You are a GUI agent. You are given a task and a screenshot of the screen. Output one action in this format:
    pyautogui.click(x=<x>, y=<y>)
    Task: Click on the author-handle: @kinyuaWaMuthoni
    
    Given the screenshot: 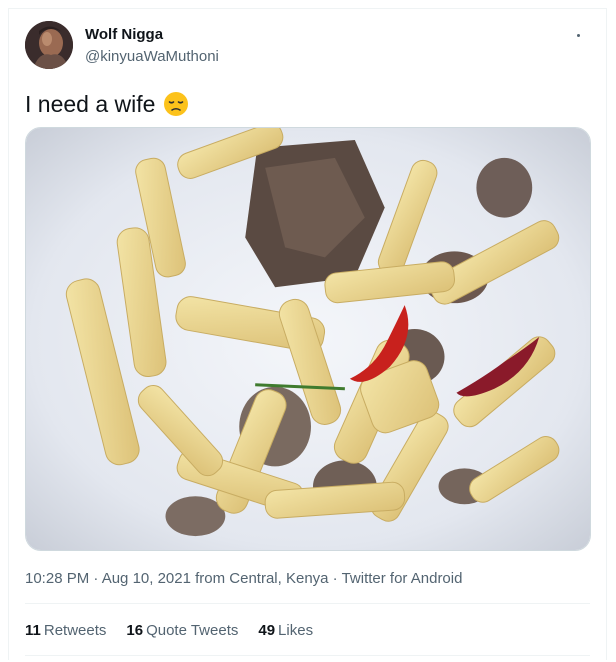 What is the action you would take?
    pyautogui.click(x=152, y=57)
    